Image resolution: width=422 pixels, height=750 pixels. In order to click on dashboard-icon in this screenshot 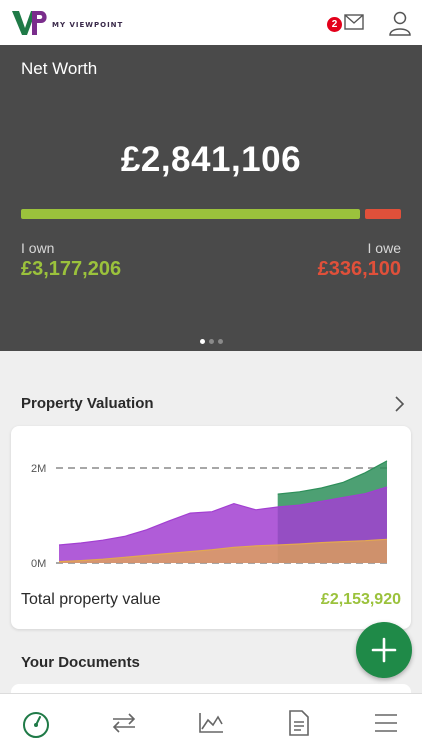, I will do `click(36, 725)`.